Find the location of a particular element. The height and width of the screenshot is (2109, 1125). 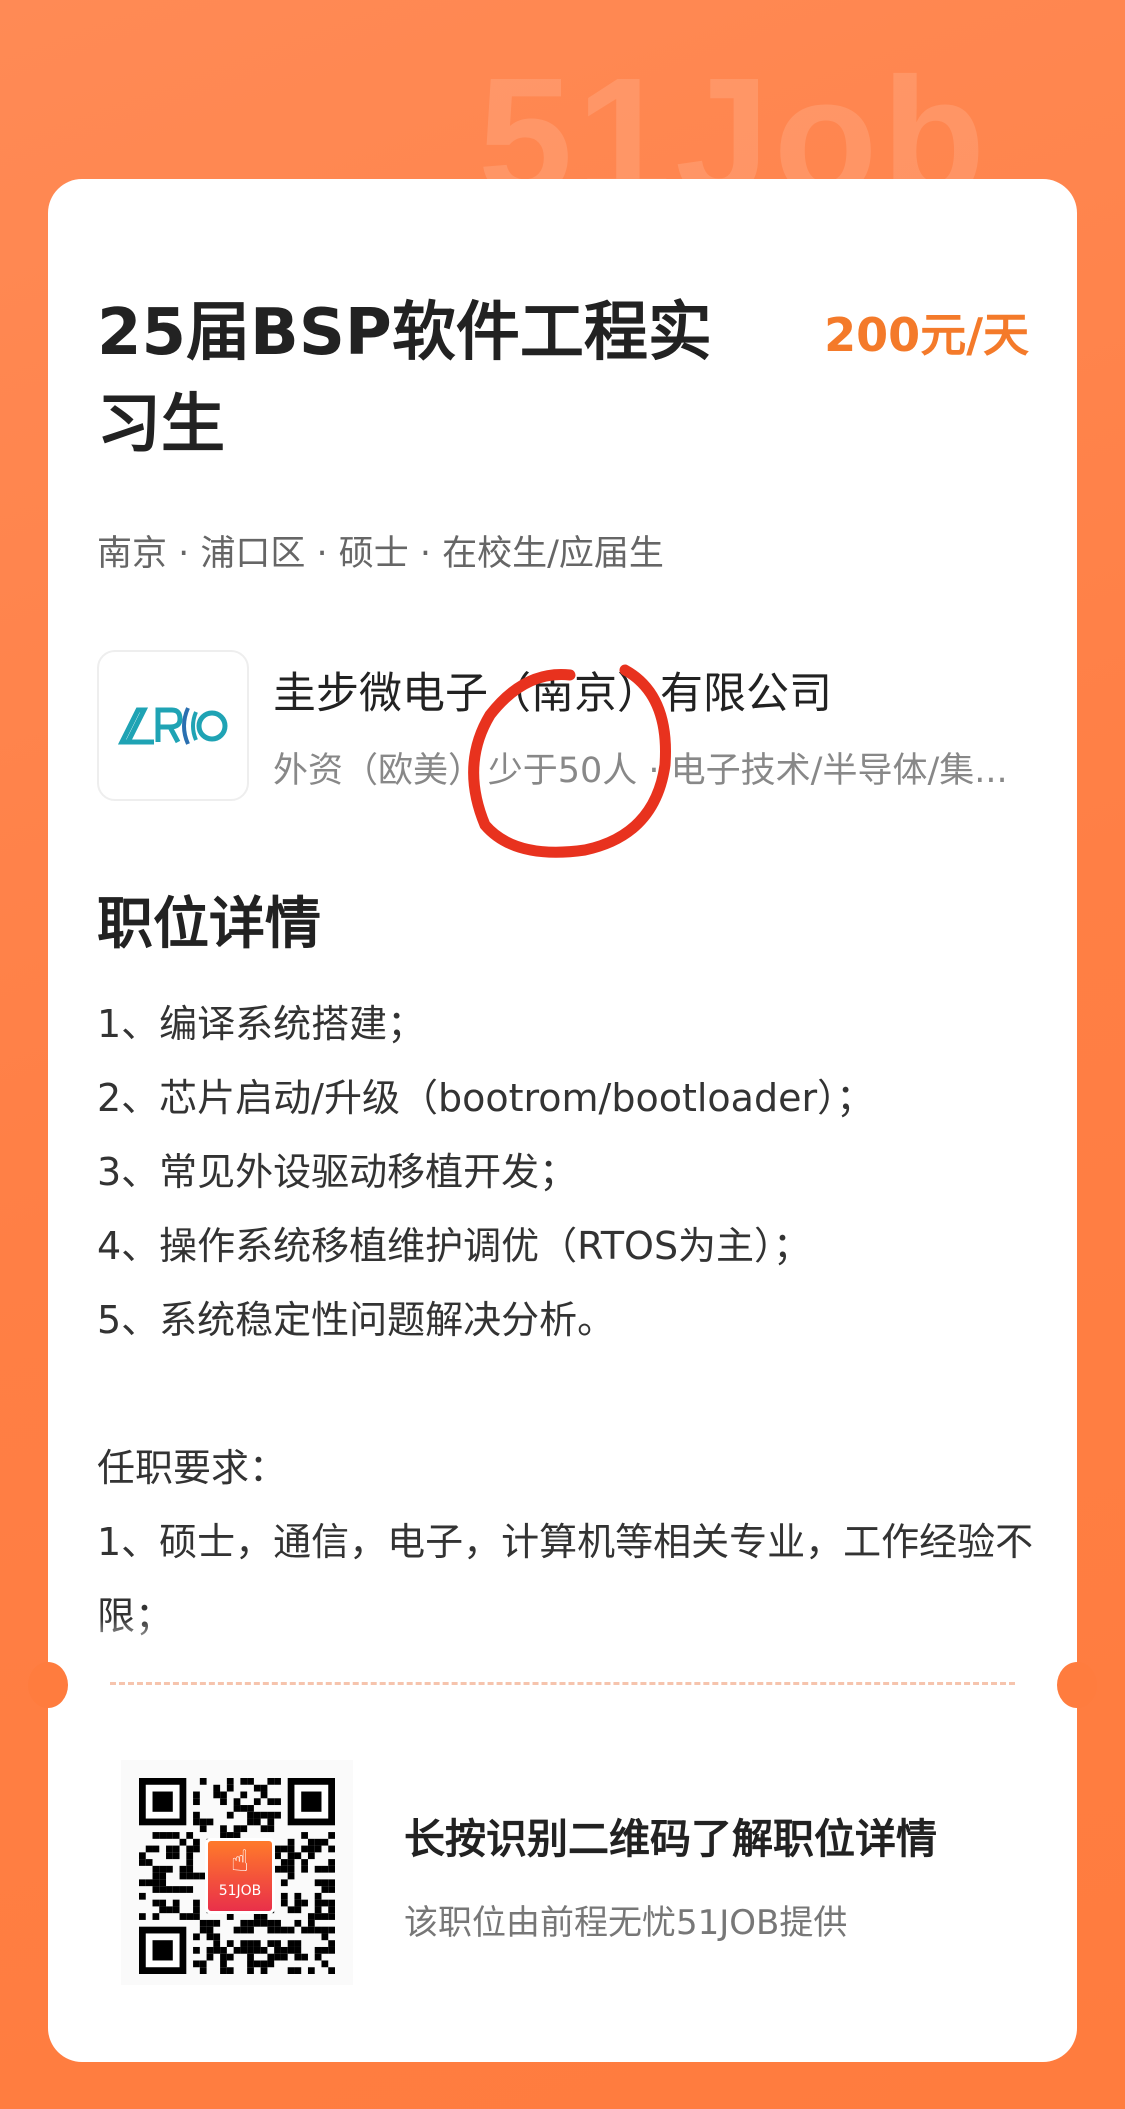

job-title: 25届BSP软件工程实习生 is located at coordinates (404, 379).